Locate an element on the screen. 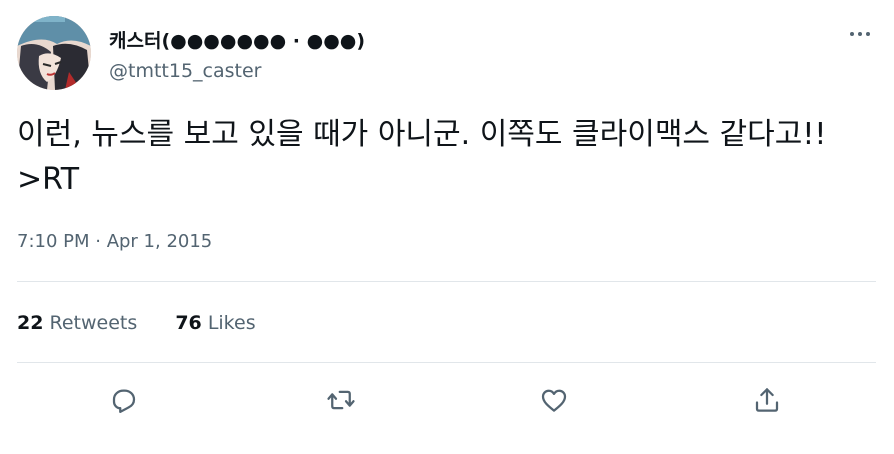 The height and width of the screenshot is (454, 894). retweet-icon is located at coordinates (341, 400).